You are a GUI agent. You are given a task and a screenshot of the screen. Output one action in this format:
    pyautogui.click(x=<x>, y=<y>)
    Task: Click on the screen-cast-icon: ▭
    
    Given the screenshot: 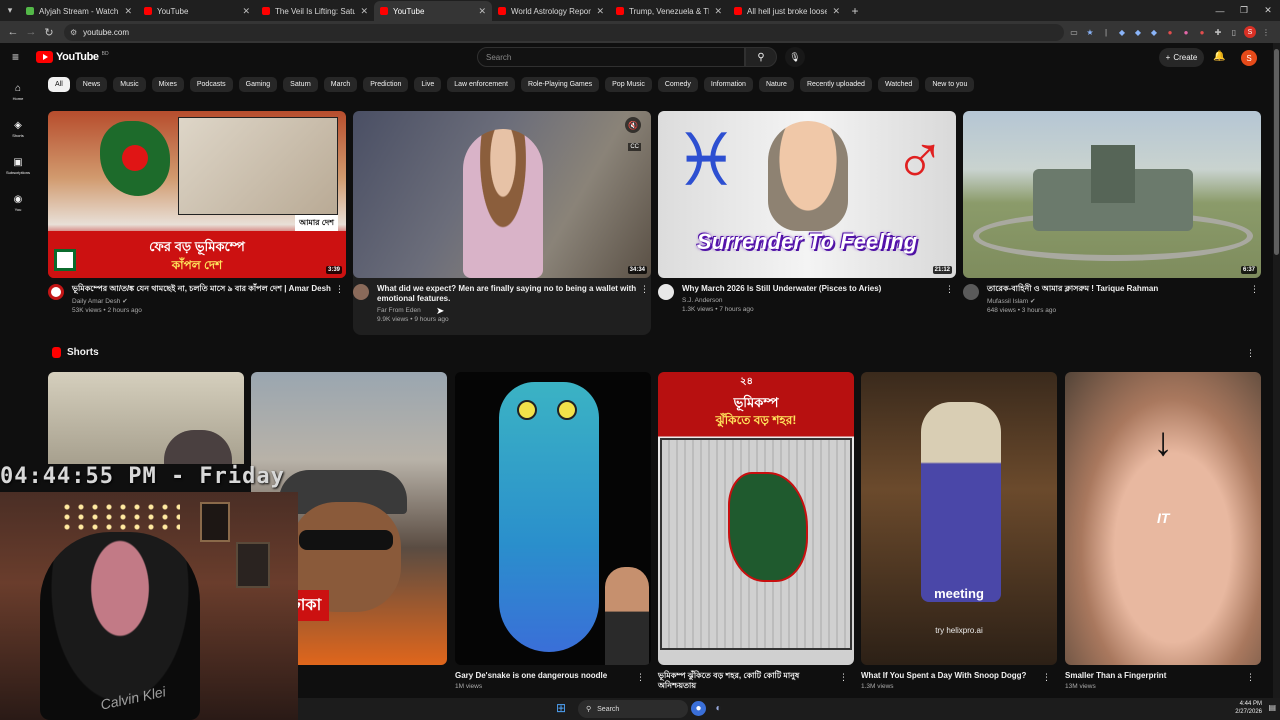 What is the action you would take?
    pyautogui.click(x=1074, y=32)
    